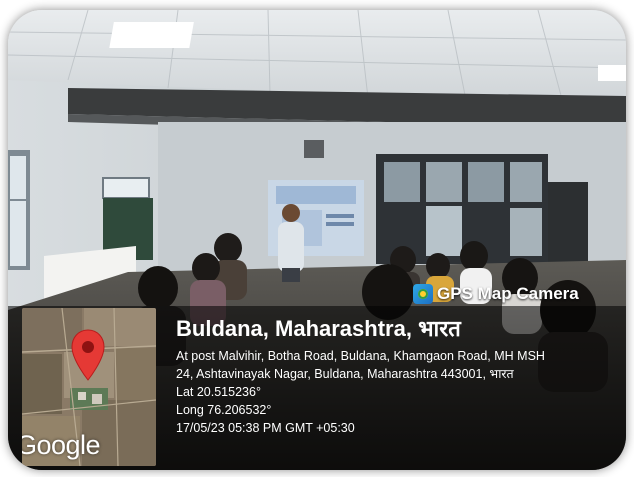 This screenshot has width=634, height=477. I want to click on gps-map-camera-badge: GPS Map Camera, so click(496, 294).